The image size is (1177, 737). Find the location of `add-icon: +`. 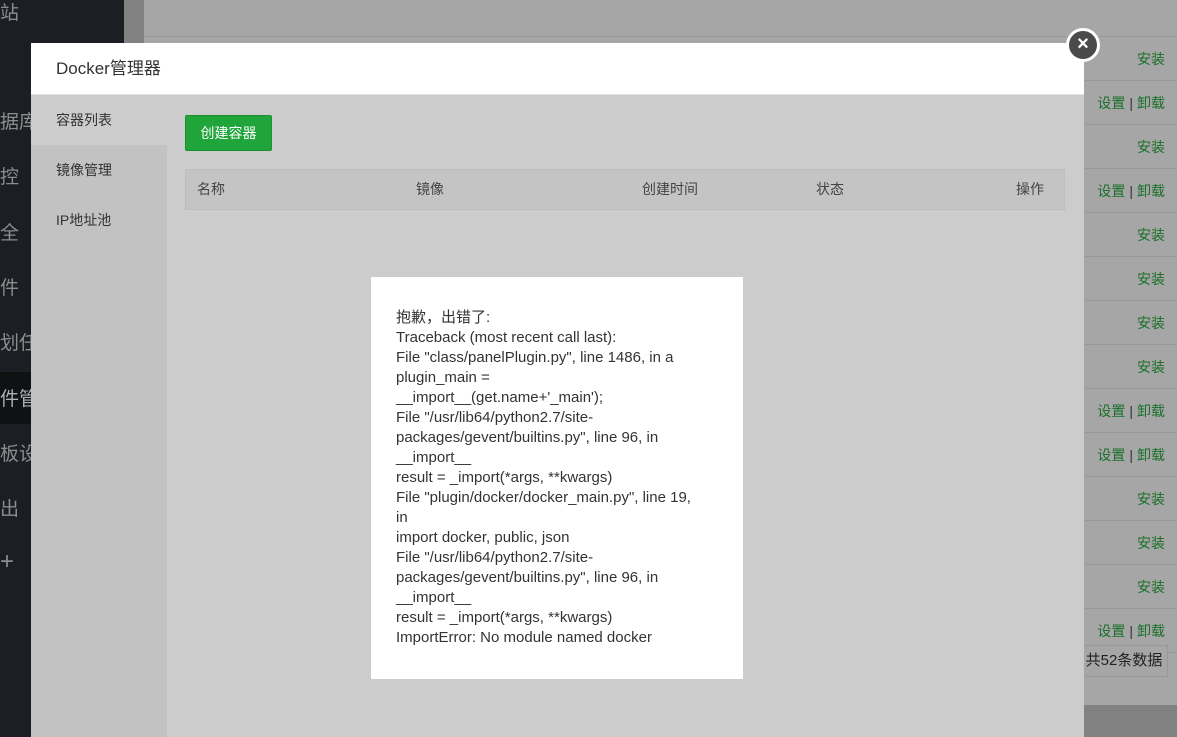

add-icon: + is located at coordinates (11, 562).